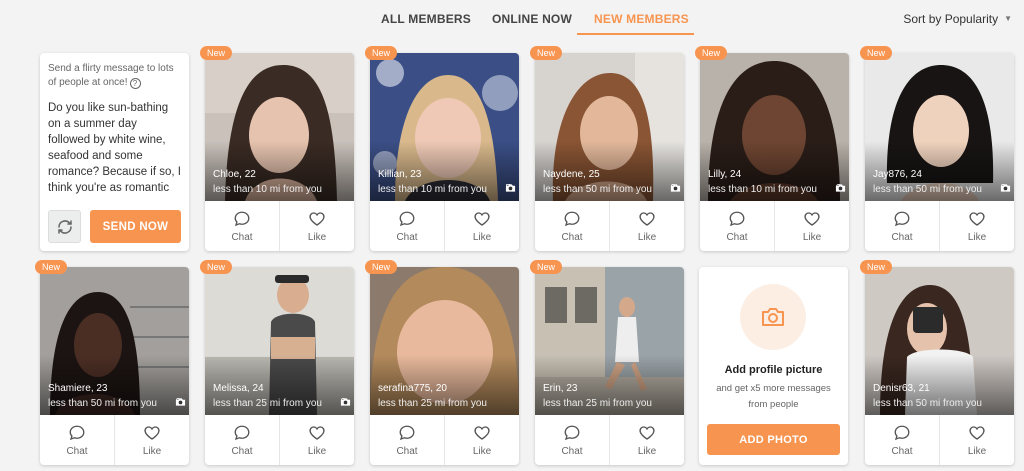 The image size is (1024, 471). What do you see at coordinates (552, 388) in the screenshot?
I see `member-name: Erin` at bounding box center [552, 388].